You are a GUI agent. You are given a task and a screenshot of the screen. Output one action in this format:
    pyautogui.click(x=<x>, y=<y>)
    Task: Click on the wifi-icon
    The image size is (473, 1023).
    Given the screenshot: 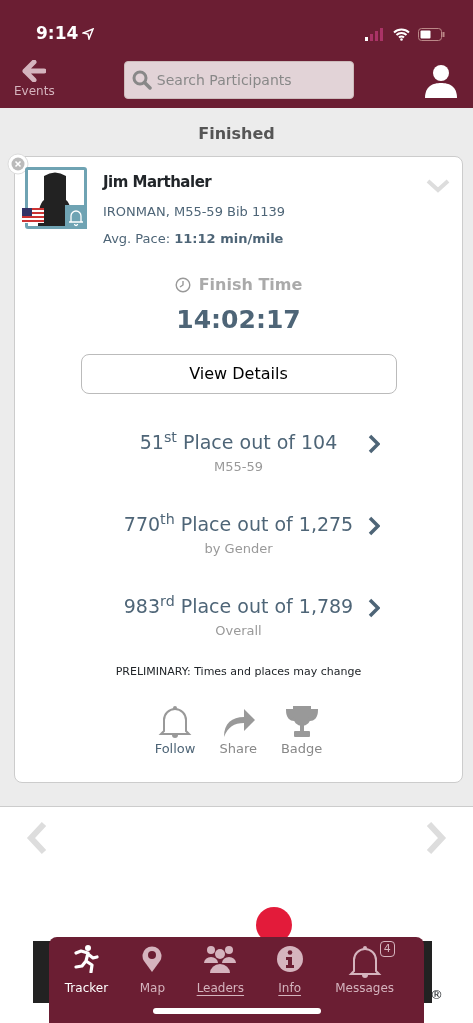 What is the action you would take?
    pyautogui.click(x=401, y=34)
    